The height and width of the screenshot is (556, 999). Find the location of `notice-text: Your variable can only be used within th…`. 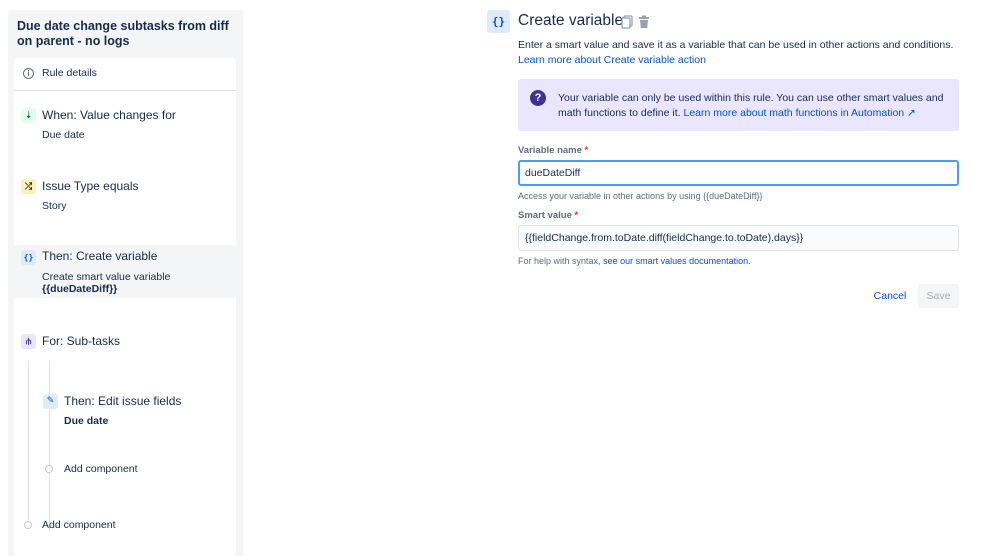

notice-text: Your variable can only be used within th… is located at coordinates (755, 106).